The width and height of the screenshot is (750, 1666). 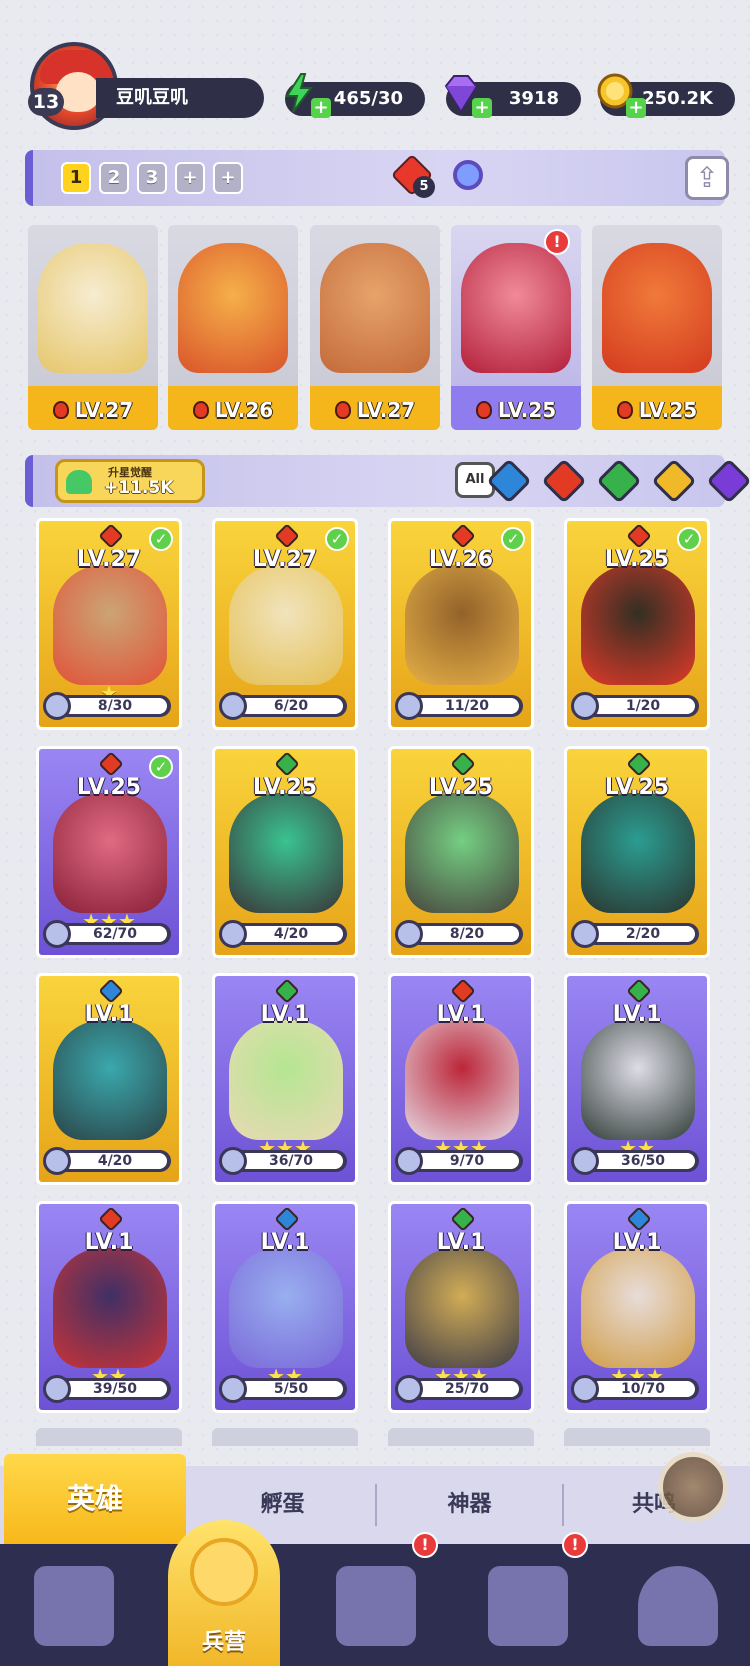 What do you see at coordinates (139, 488) in the screenshot?
I see `awaken-value: +11.5K` at bounding box center [139, 488].